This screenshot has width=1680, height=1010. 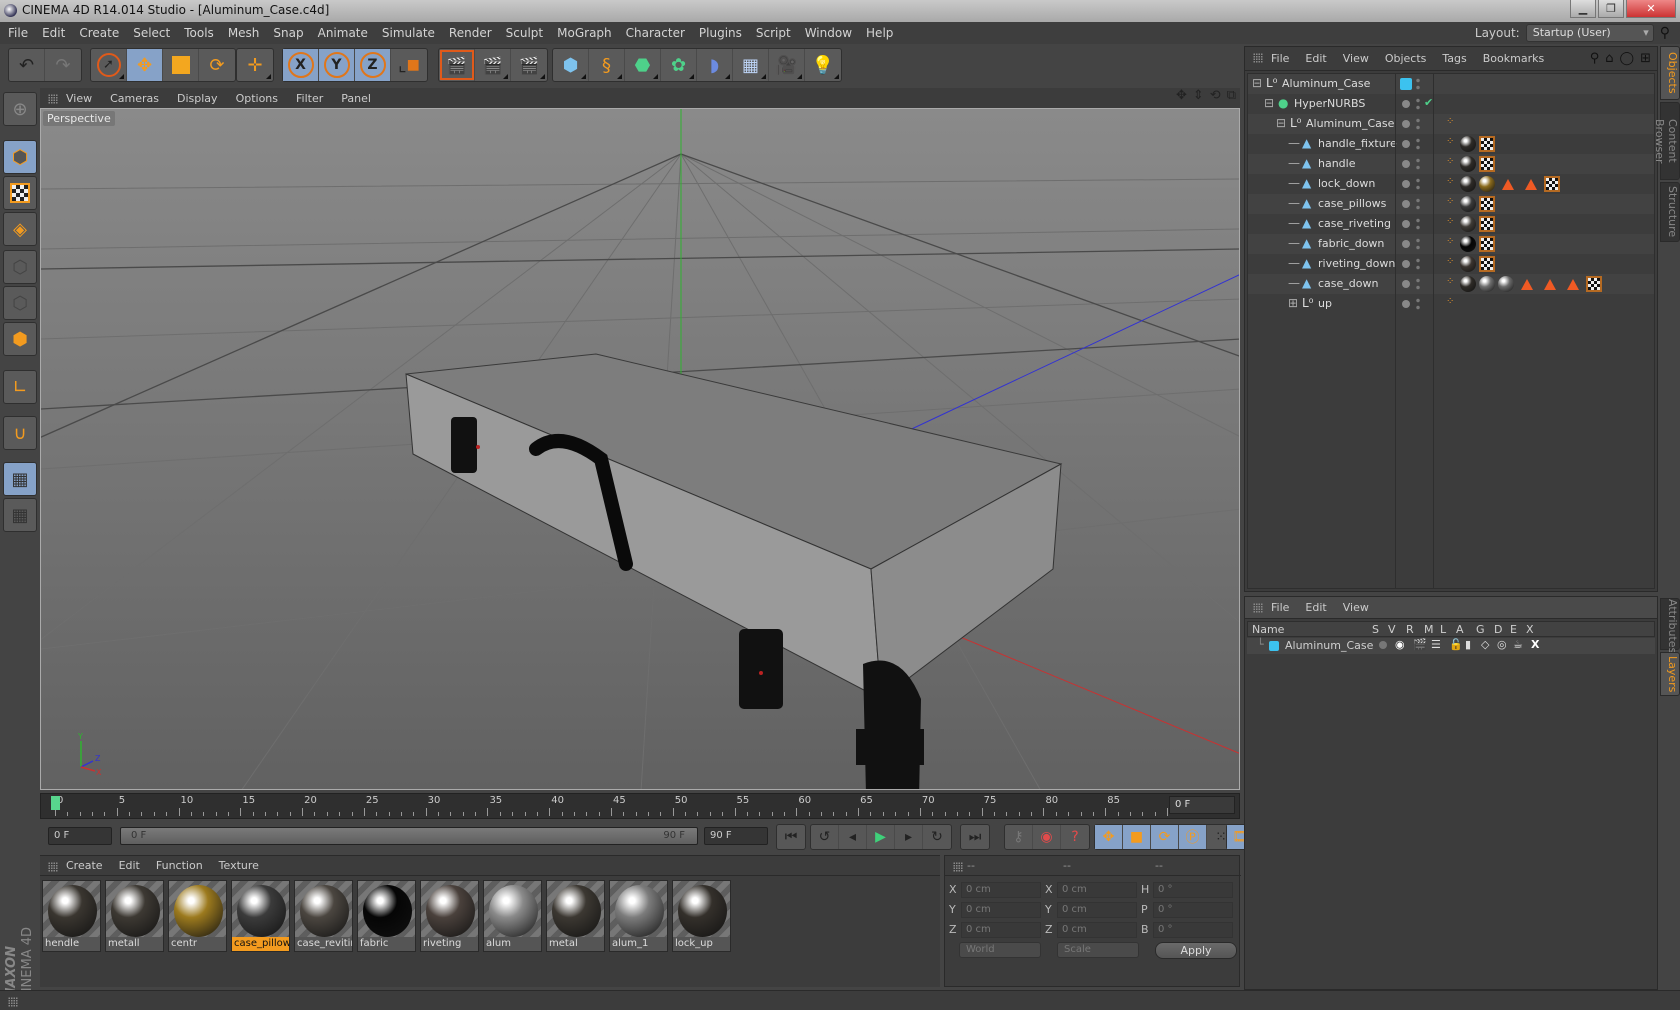 I want to click on object-name: HyperNURBS, so click(x=1329, y=103).